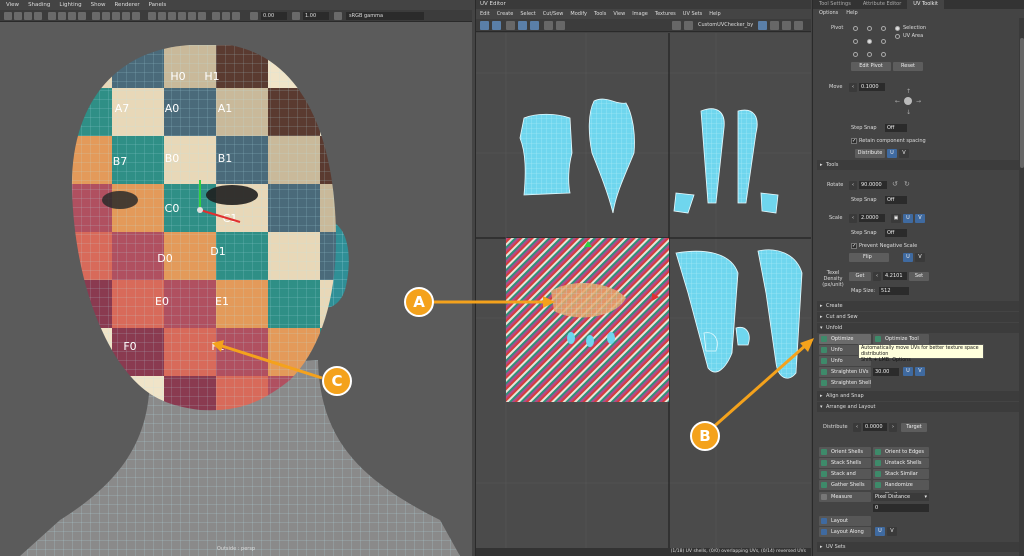 The height and width of the screenshot is (556, 1024). I want to click on uv-select-icon, so click(484, 25).